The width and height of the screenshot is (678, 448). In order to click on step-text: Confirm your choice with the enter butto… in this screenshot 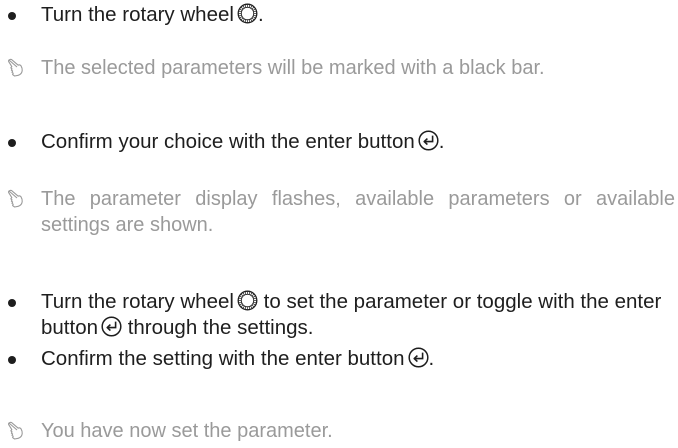, I will do `click(243, 141)`.